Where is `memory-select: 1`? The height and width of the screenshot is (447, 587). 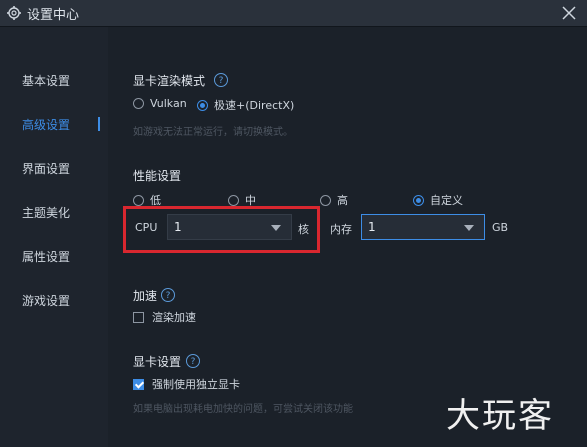
memory-select: 1 is located at coordinates (423, 227).